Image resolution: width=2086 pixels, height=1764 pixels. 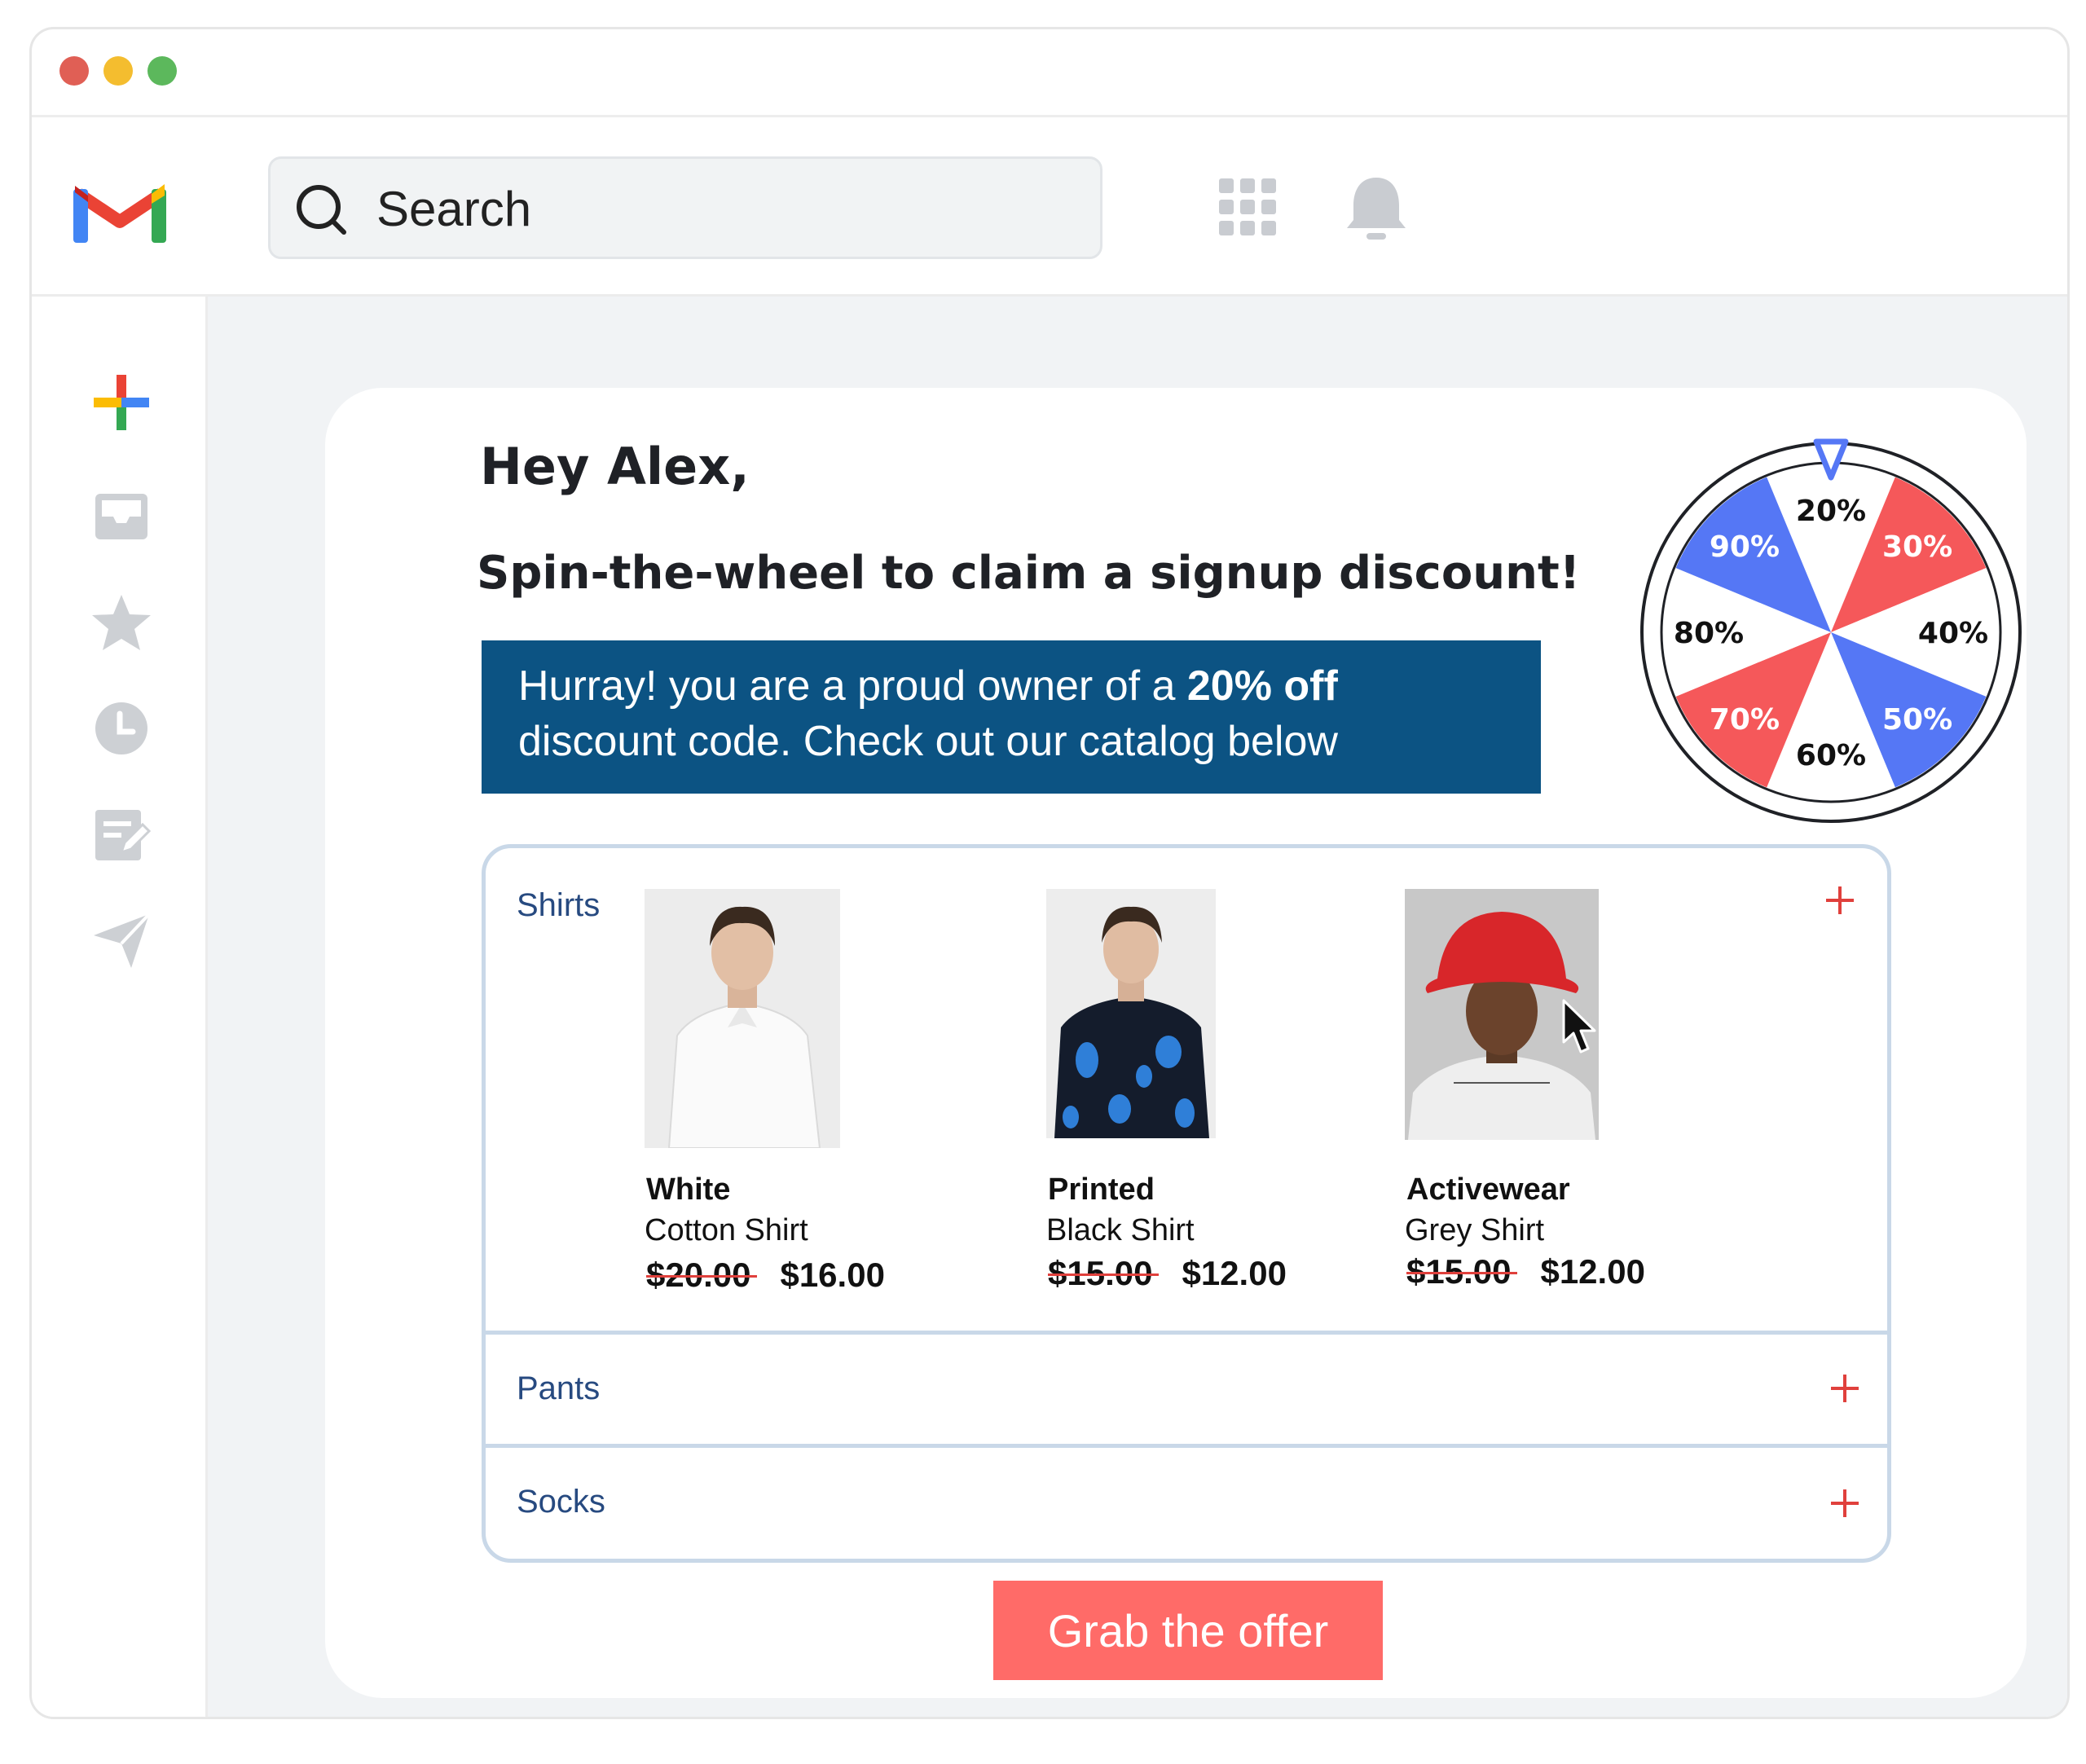 I want to click on email-greeting: Hey Alex,, so click(x=615, y=466).